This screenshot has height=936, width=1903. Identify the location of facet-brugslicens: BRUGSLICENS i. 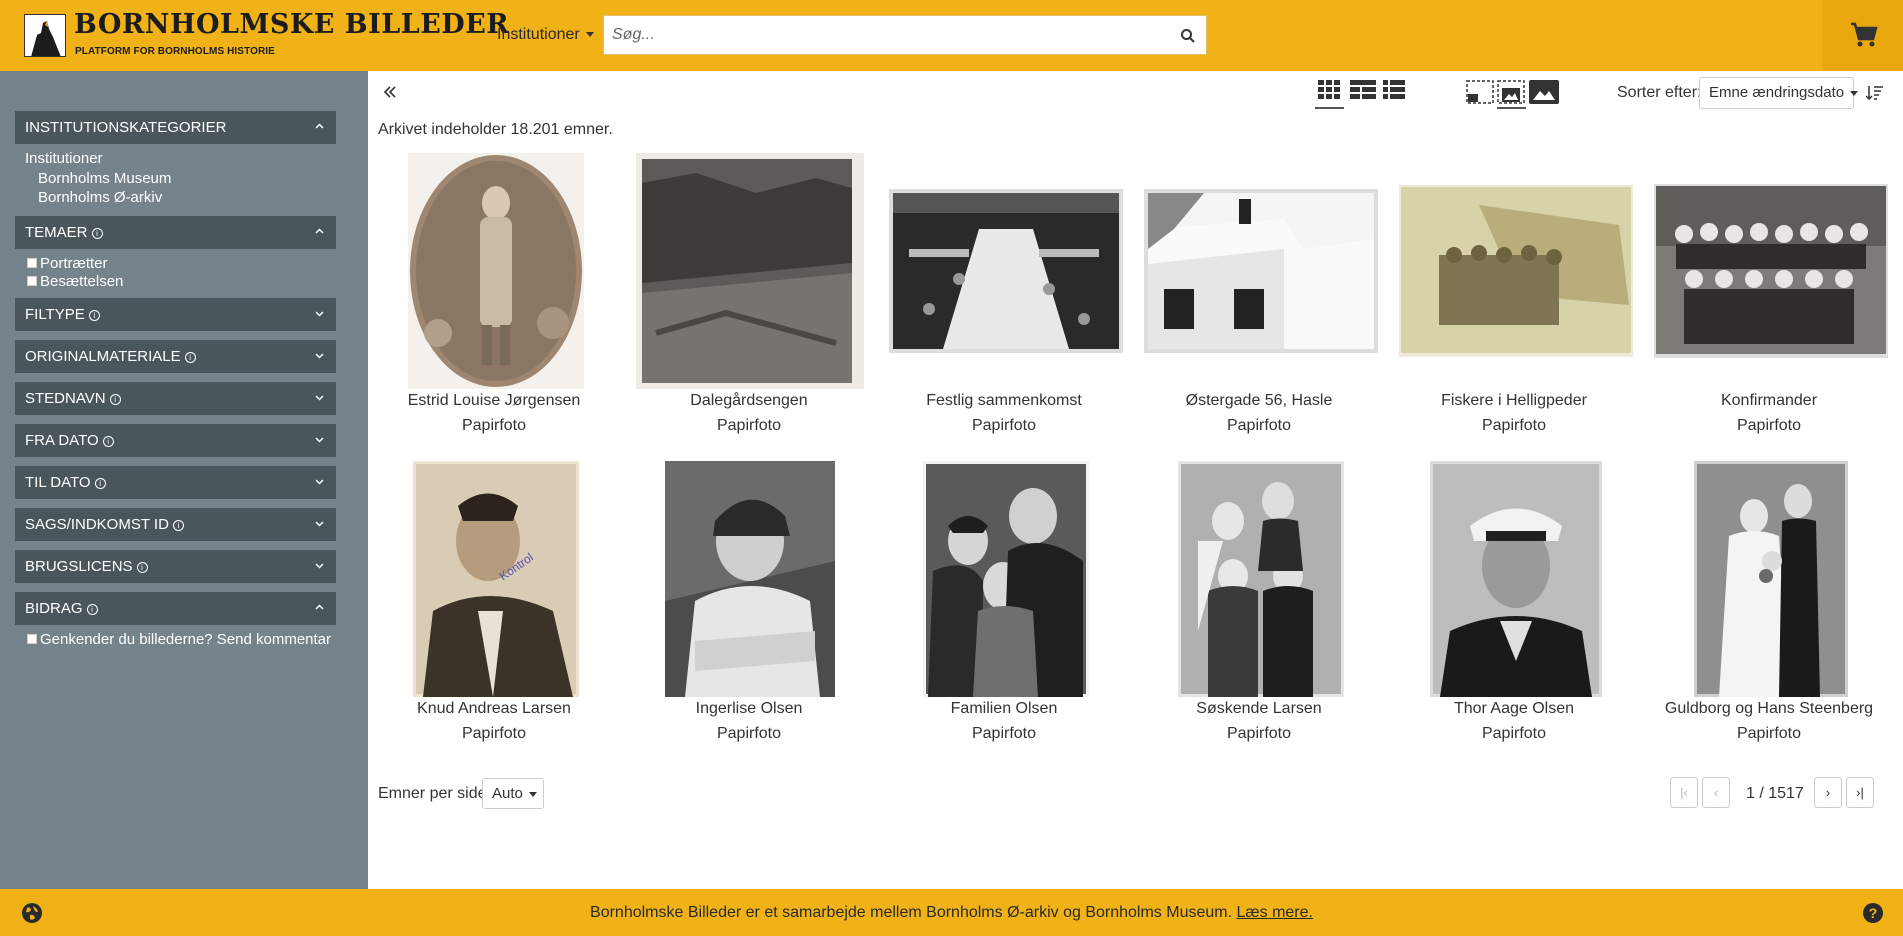
(175, 566).